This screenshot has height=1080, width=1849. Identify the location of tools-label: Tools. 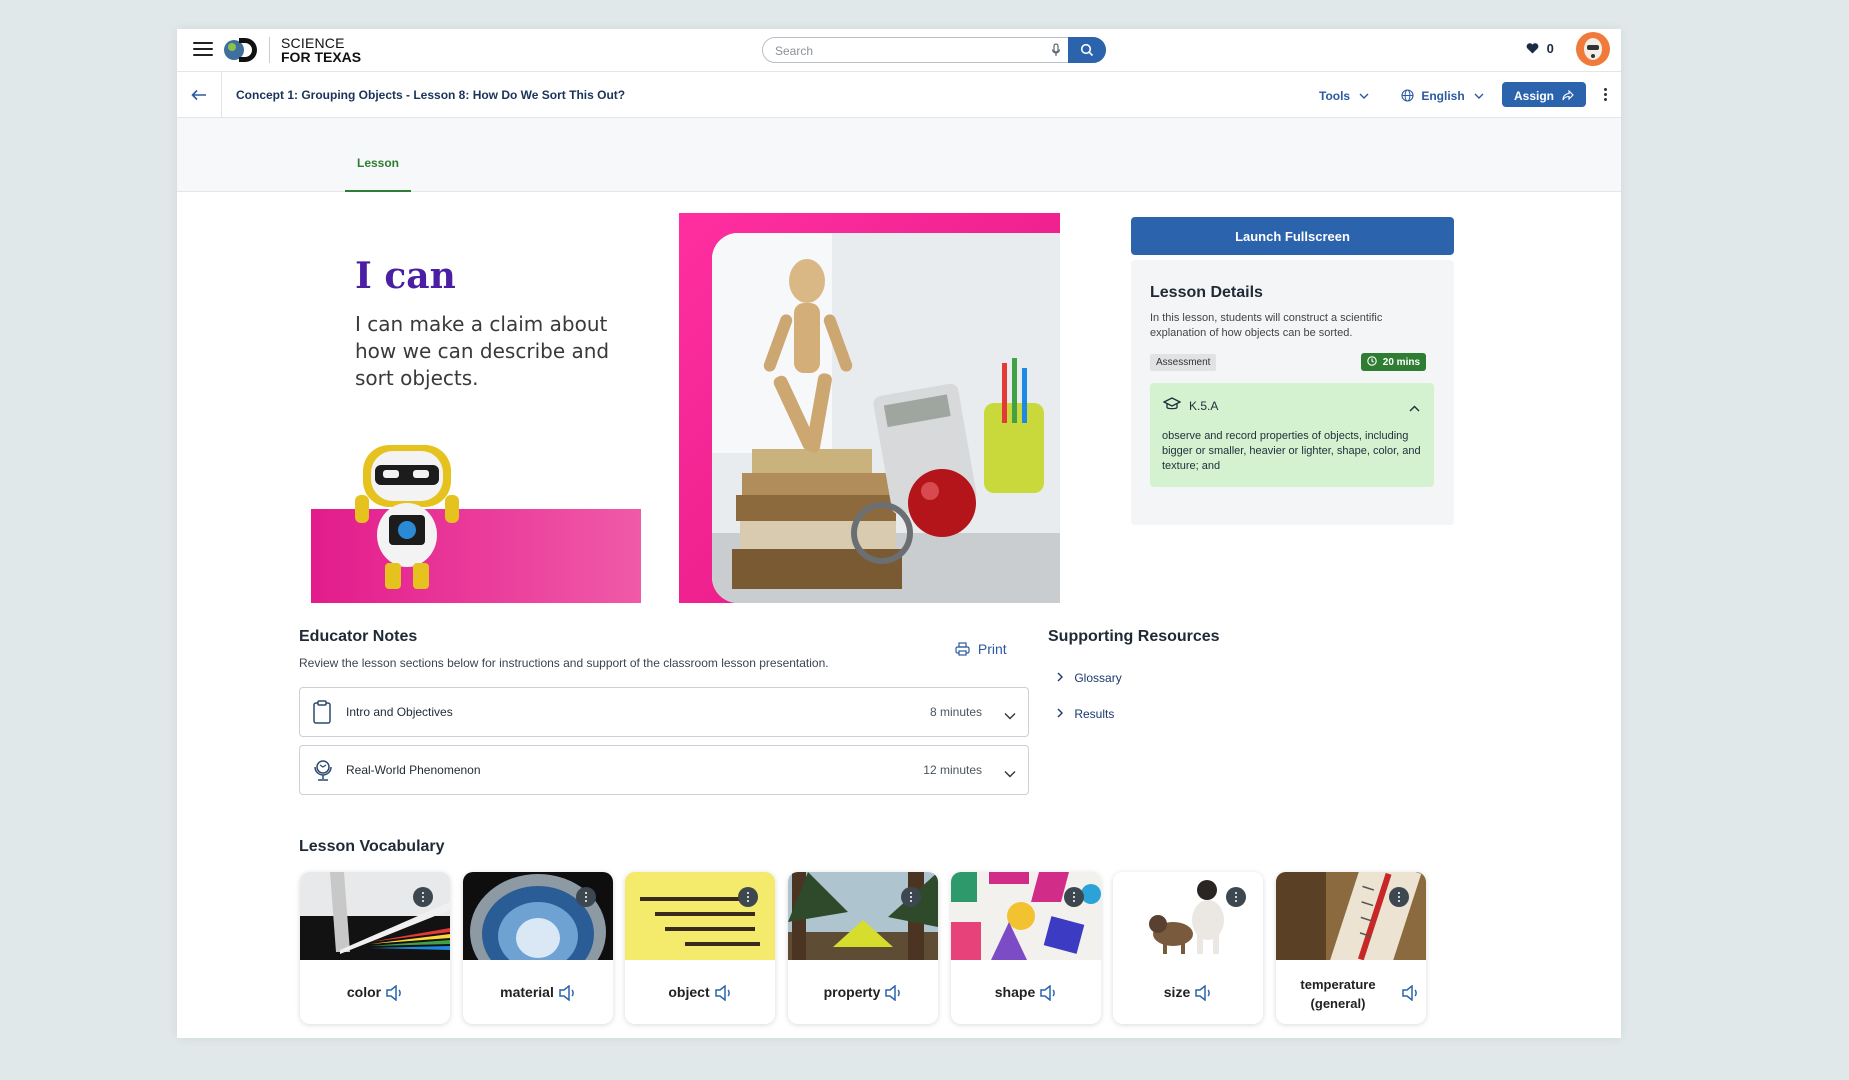
(1335, 96).